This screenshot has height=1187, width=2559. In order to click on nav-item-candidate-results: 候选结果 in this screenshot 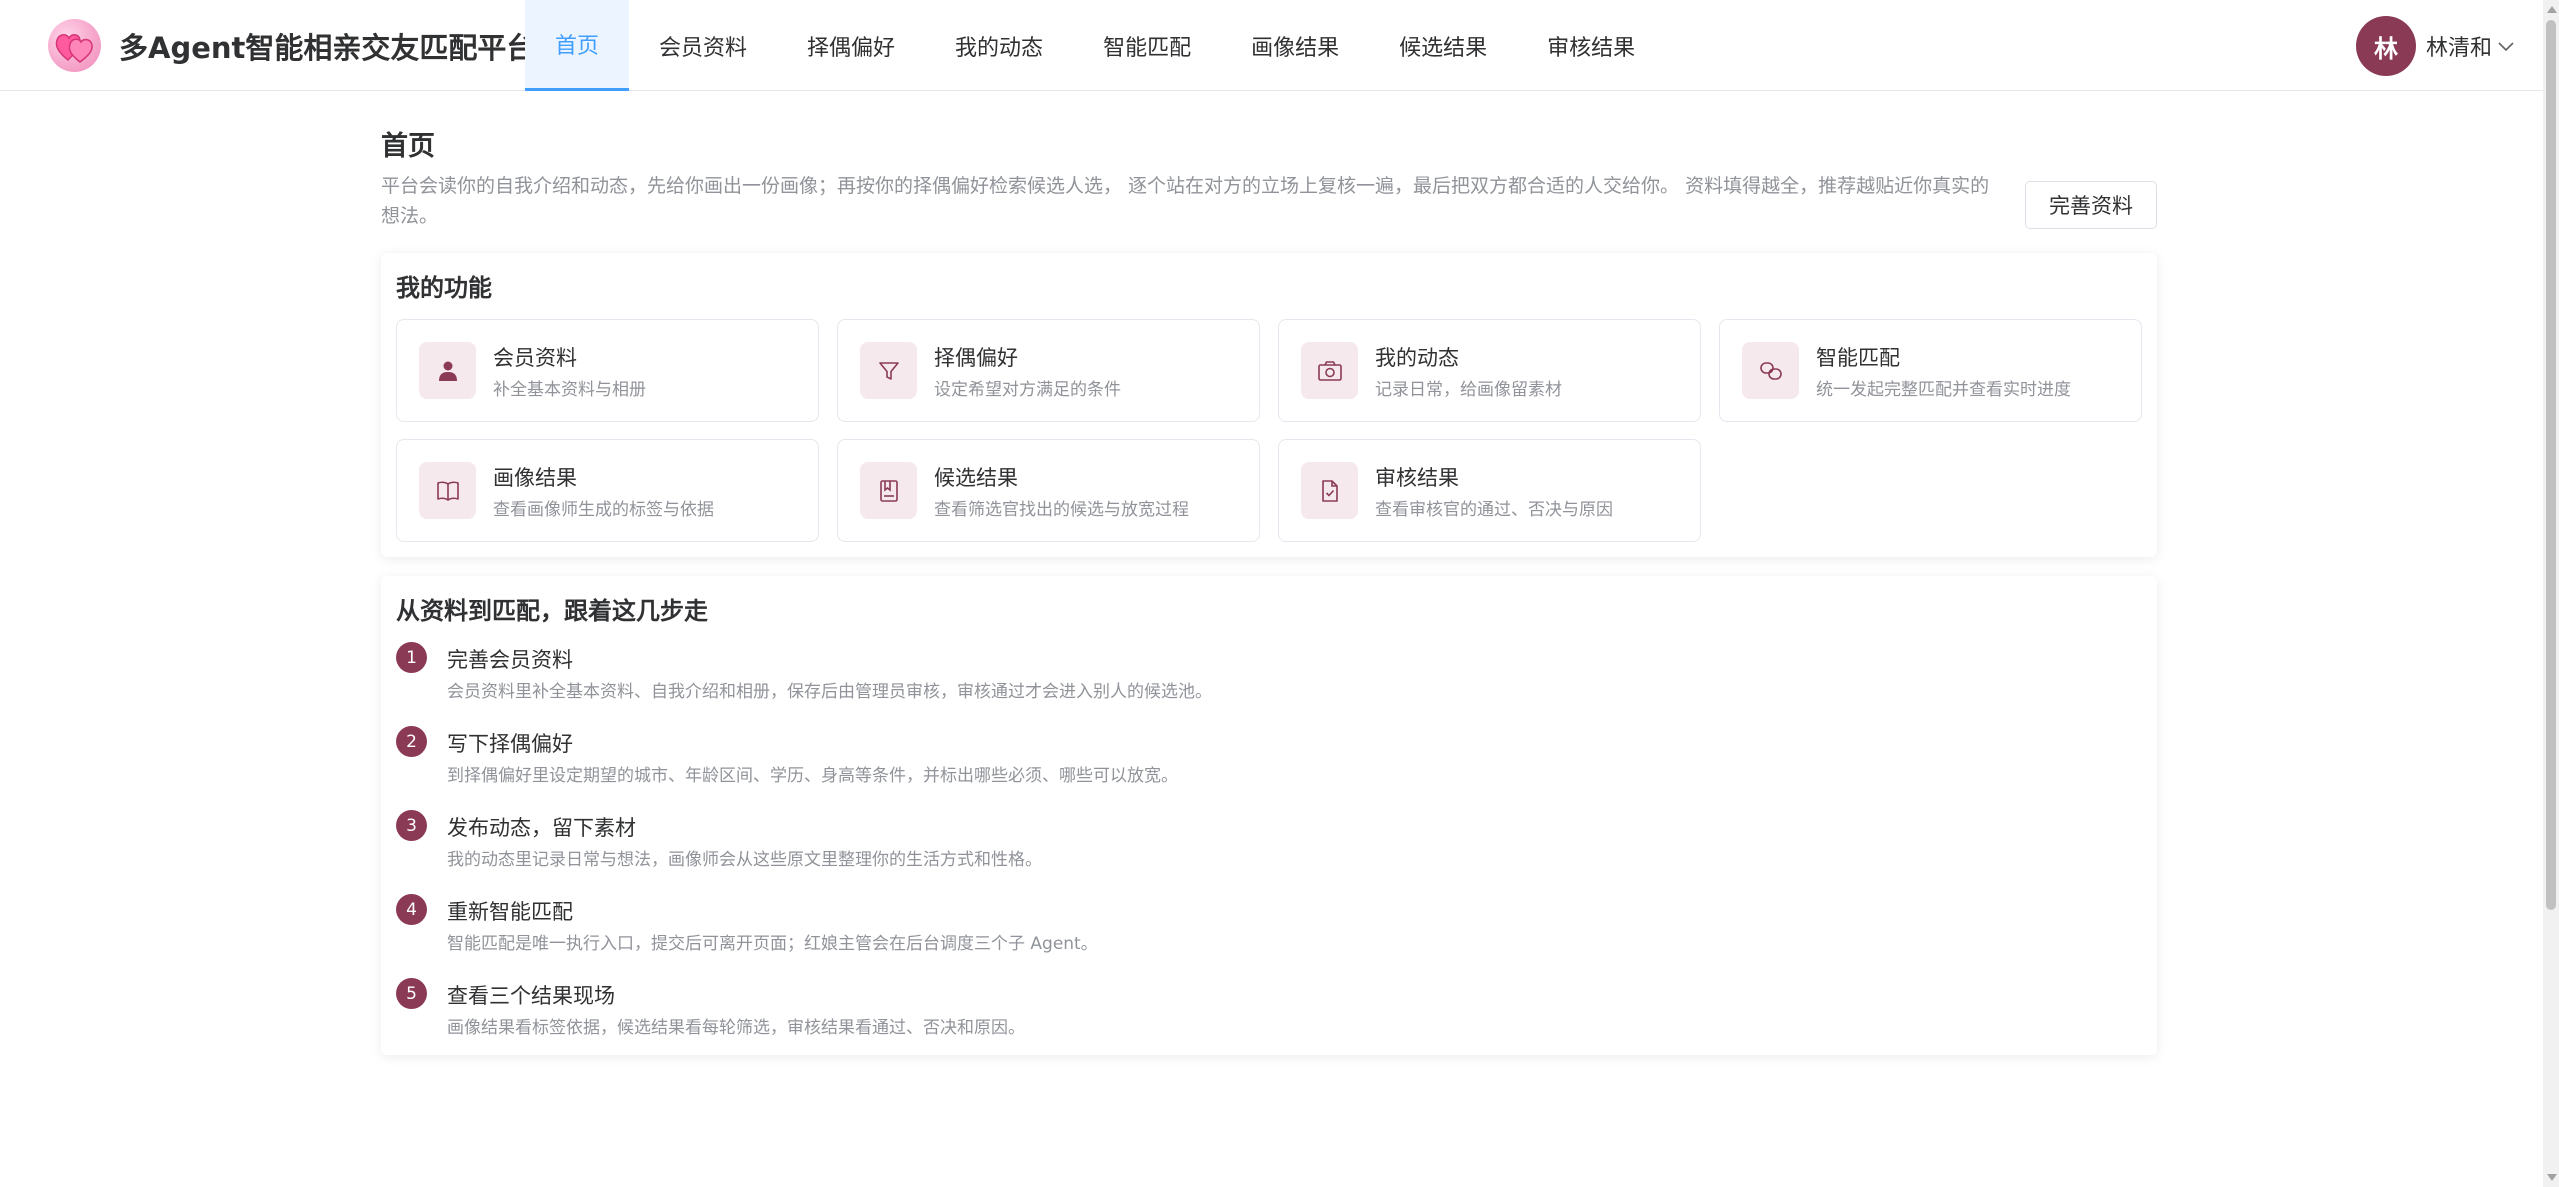, I will do `click(1443, 45)`.